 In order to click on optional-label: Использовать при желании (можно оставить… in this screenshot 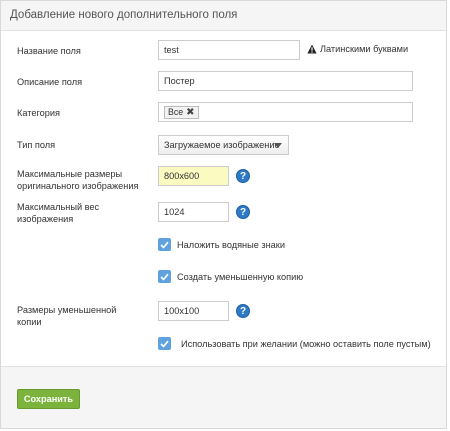, I will do `click(306, 343)`.